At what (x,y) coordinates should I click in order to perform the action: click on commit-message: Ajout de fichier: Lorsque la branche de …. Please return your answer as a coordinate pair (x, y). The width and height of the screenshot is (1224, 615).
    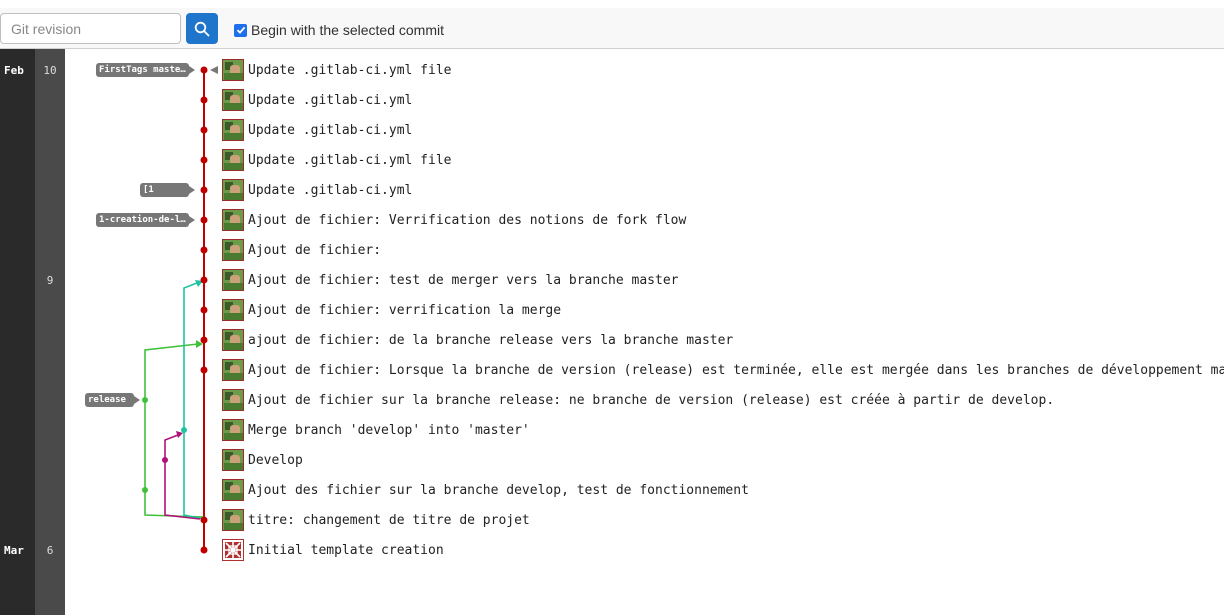
    Looking at the image, I should click on (736, 370).